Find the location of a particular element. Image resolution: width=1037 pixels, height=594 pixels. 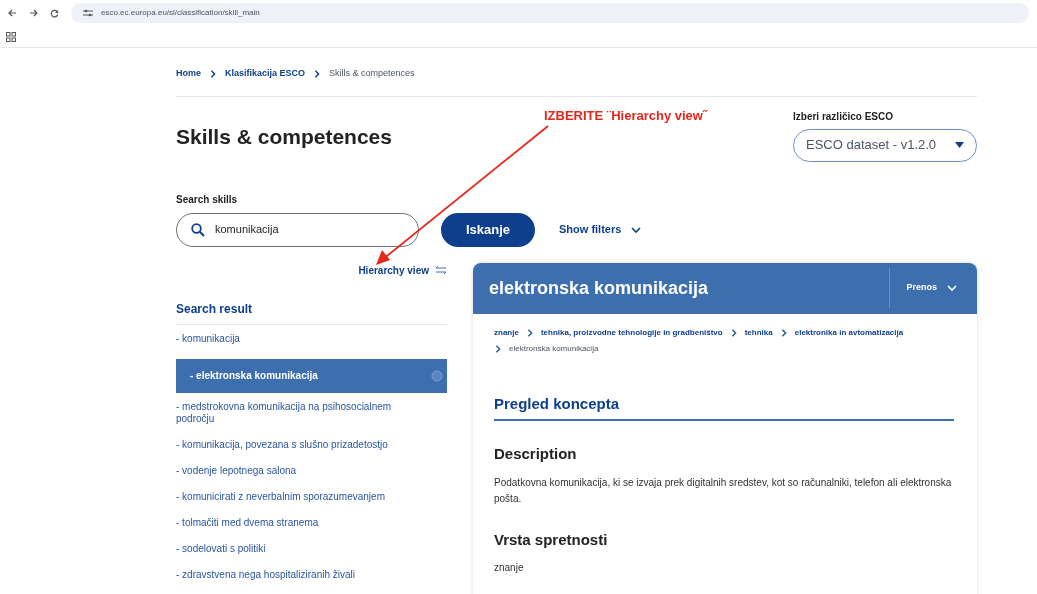

forward-icon is located at coordinates (33, 13).